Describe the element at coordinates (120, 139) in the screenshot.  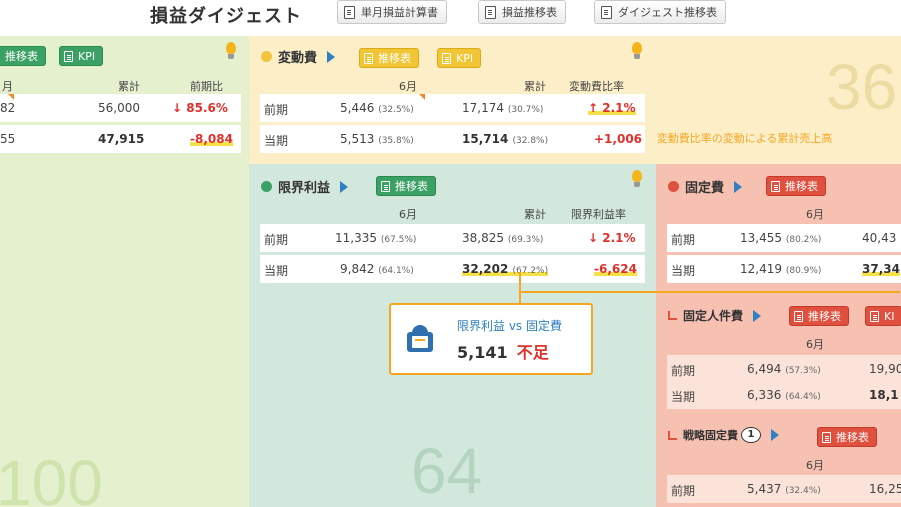
I see `table-row-curr: 55 47,915 -8,084` at that location.